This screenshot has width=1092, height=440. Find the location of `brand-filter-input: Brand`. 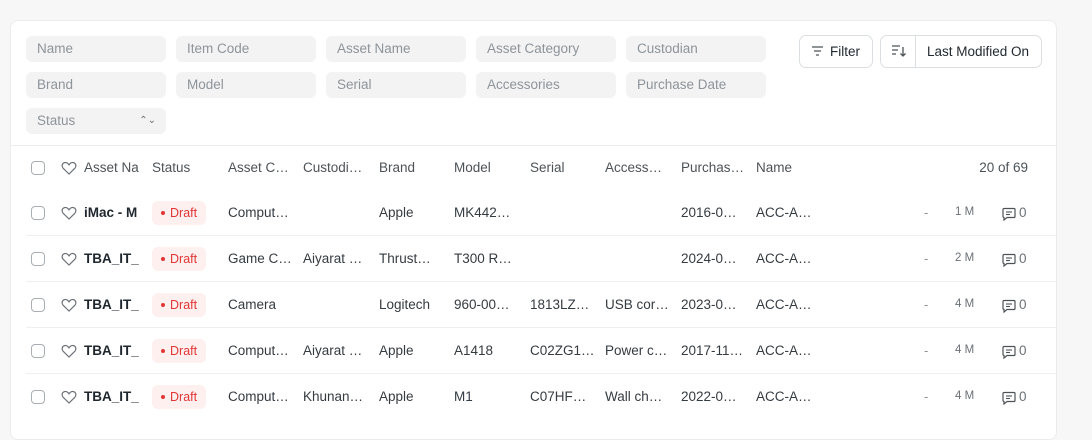

brand-filter-input: Brand is located at coordinates (96, 85).